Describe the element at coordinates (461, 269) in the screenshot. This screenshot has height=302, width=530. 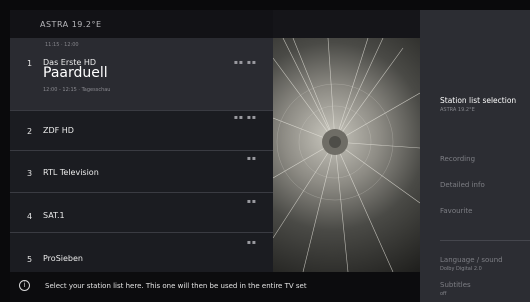
I see `audio-format: Dolby Digital 2.0` at that location.